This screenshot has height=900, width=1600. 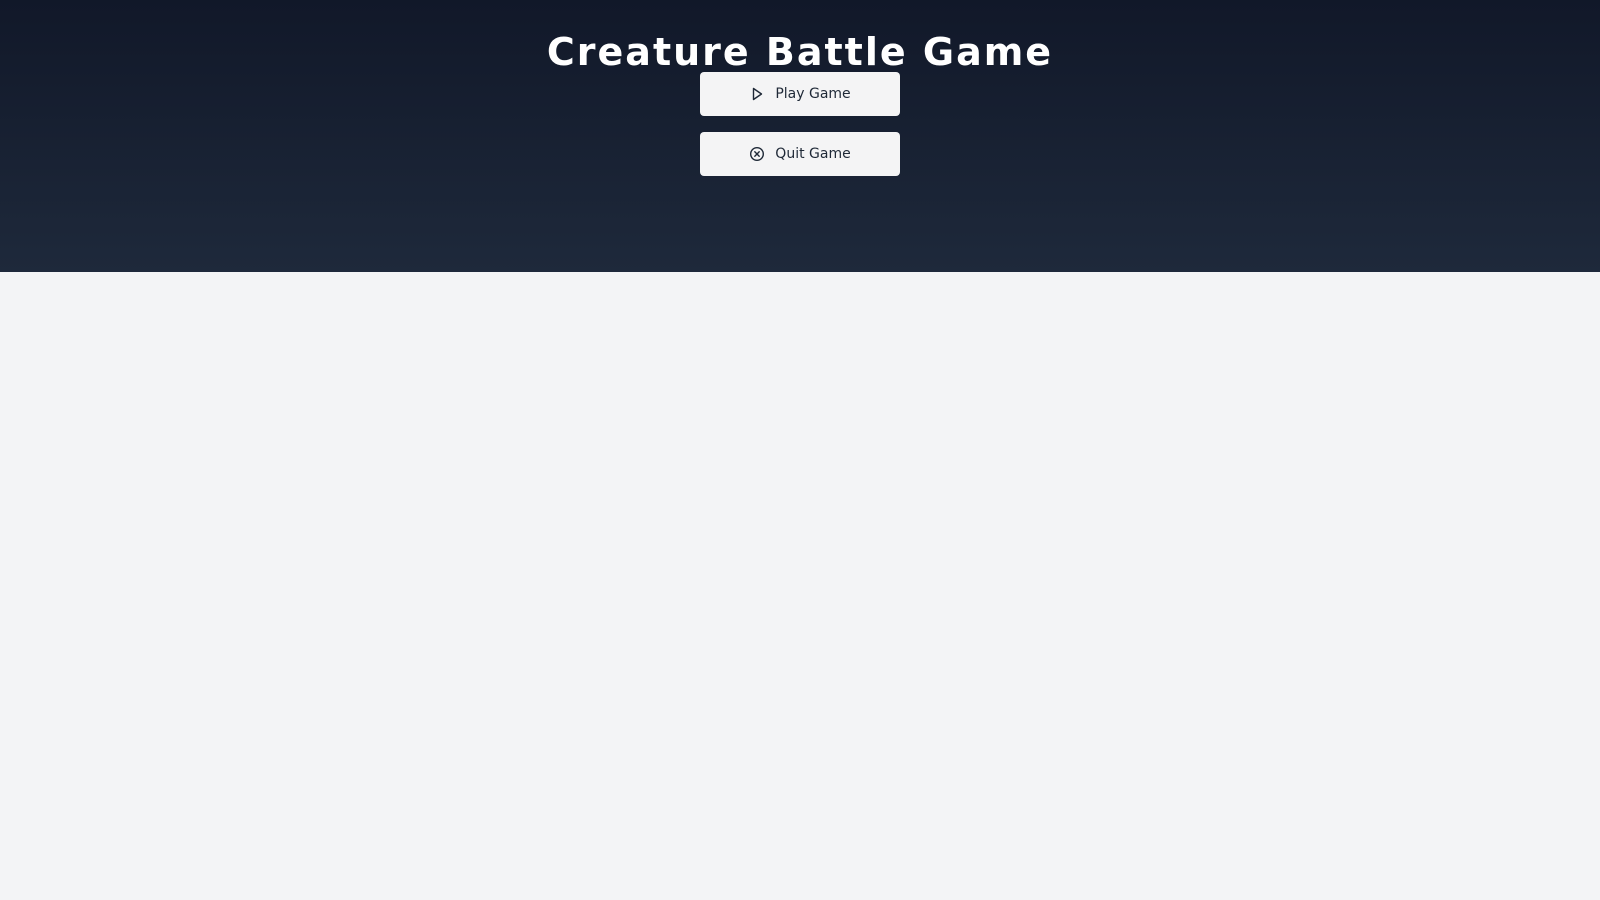 I want to click on close-circle-icon, so click(x=757, y=154).